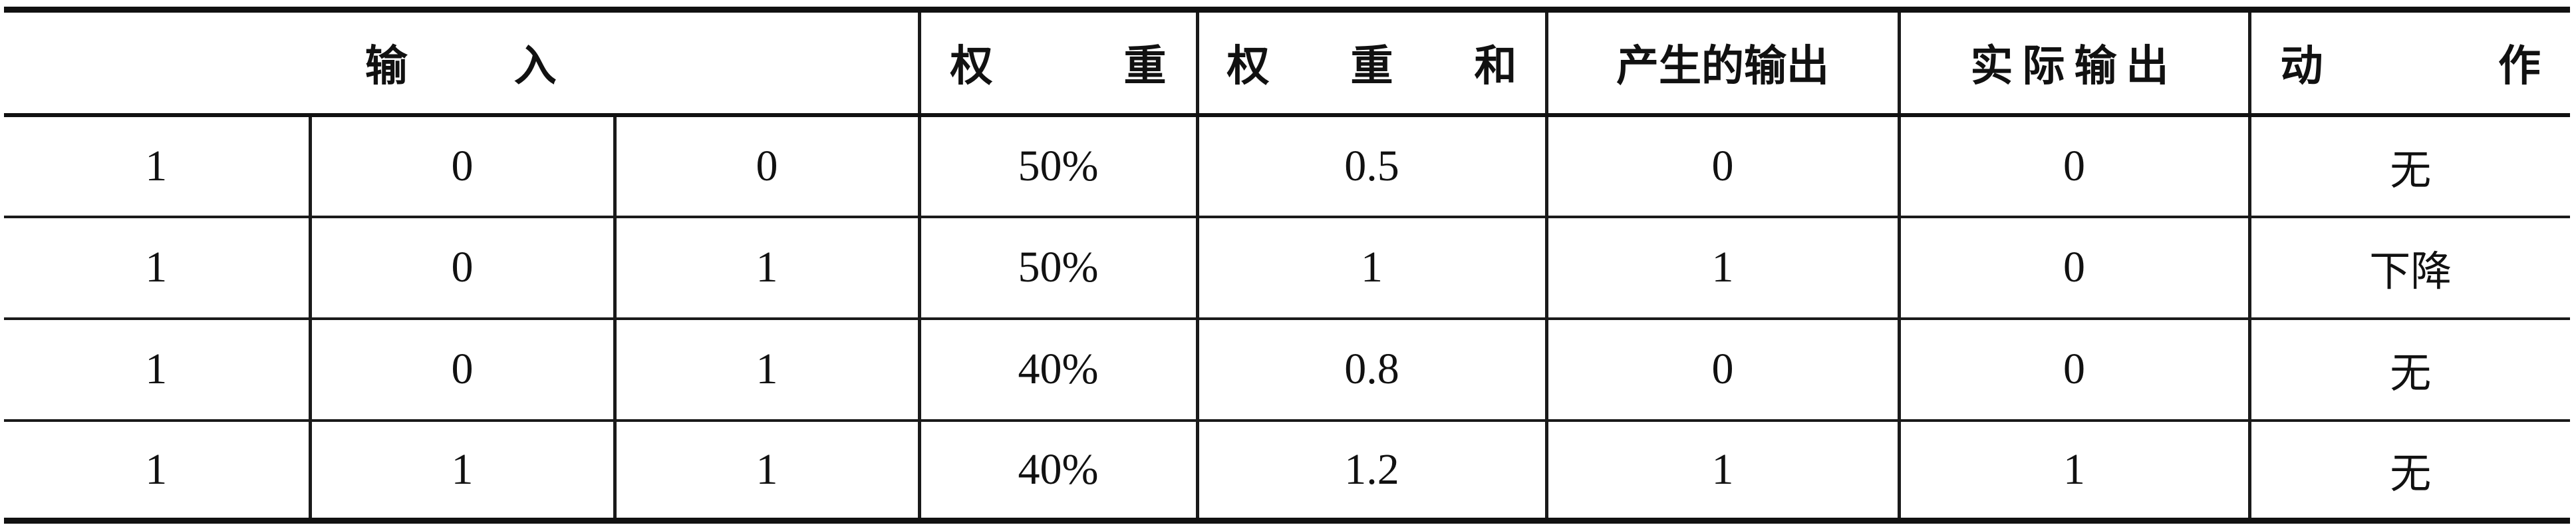  What do you see at coordinates (1371, 67) in the screenshot?
I see `header-weight-sum-char-2: 重` at bounding box center [1371, 67].